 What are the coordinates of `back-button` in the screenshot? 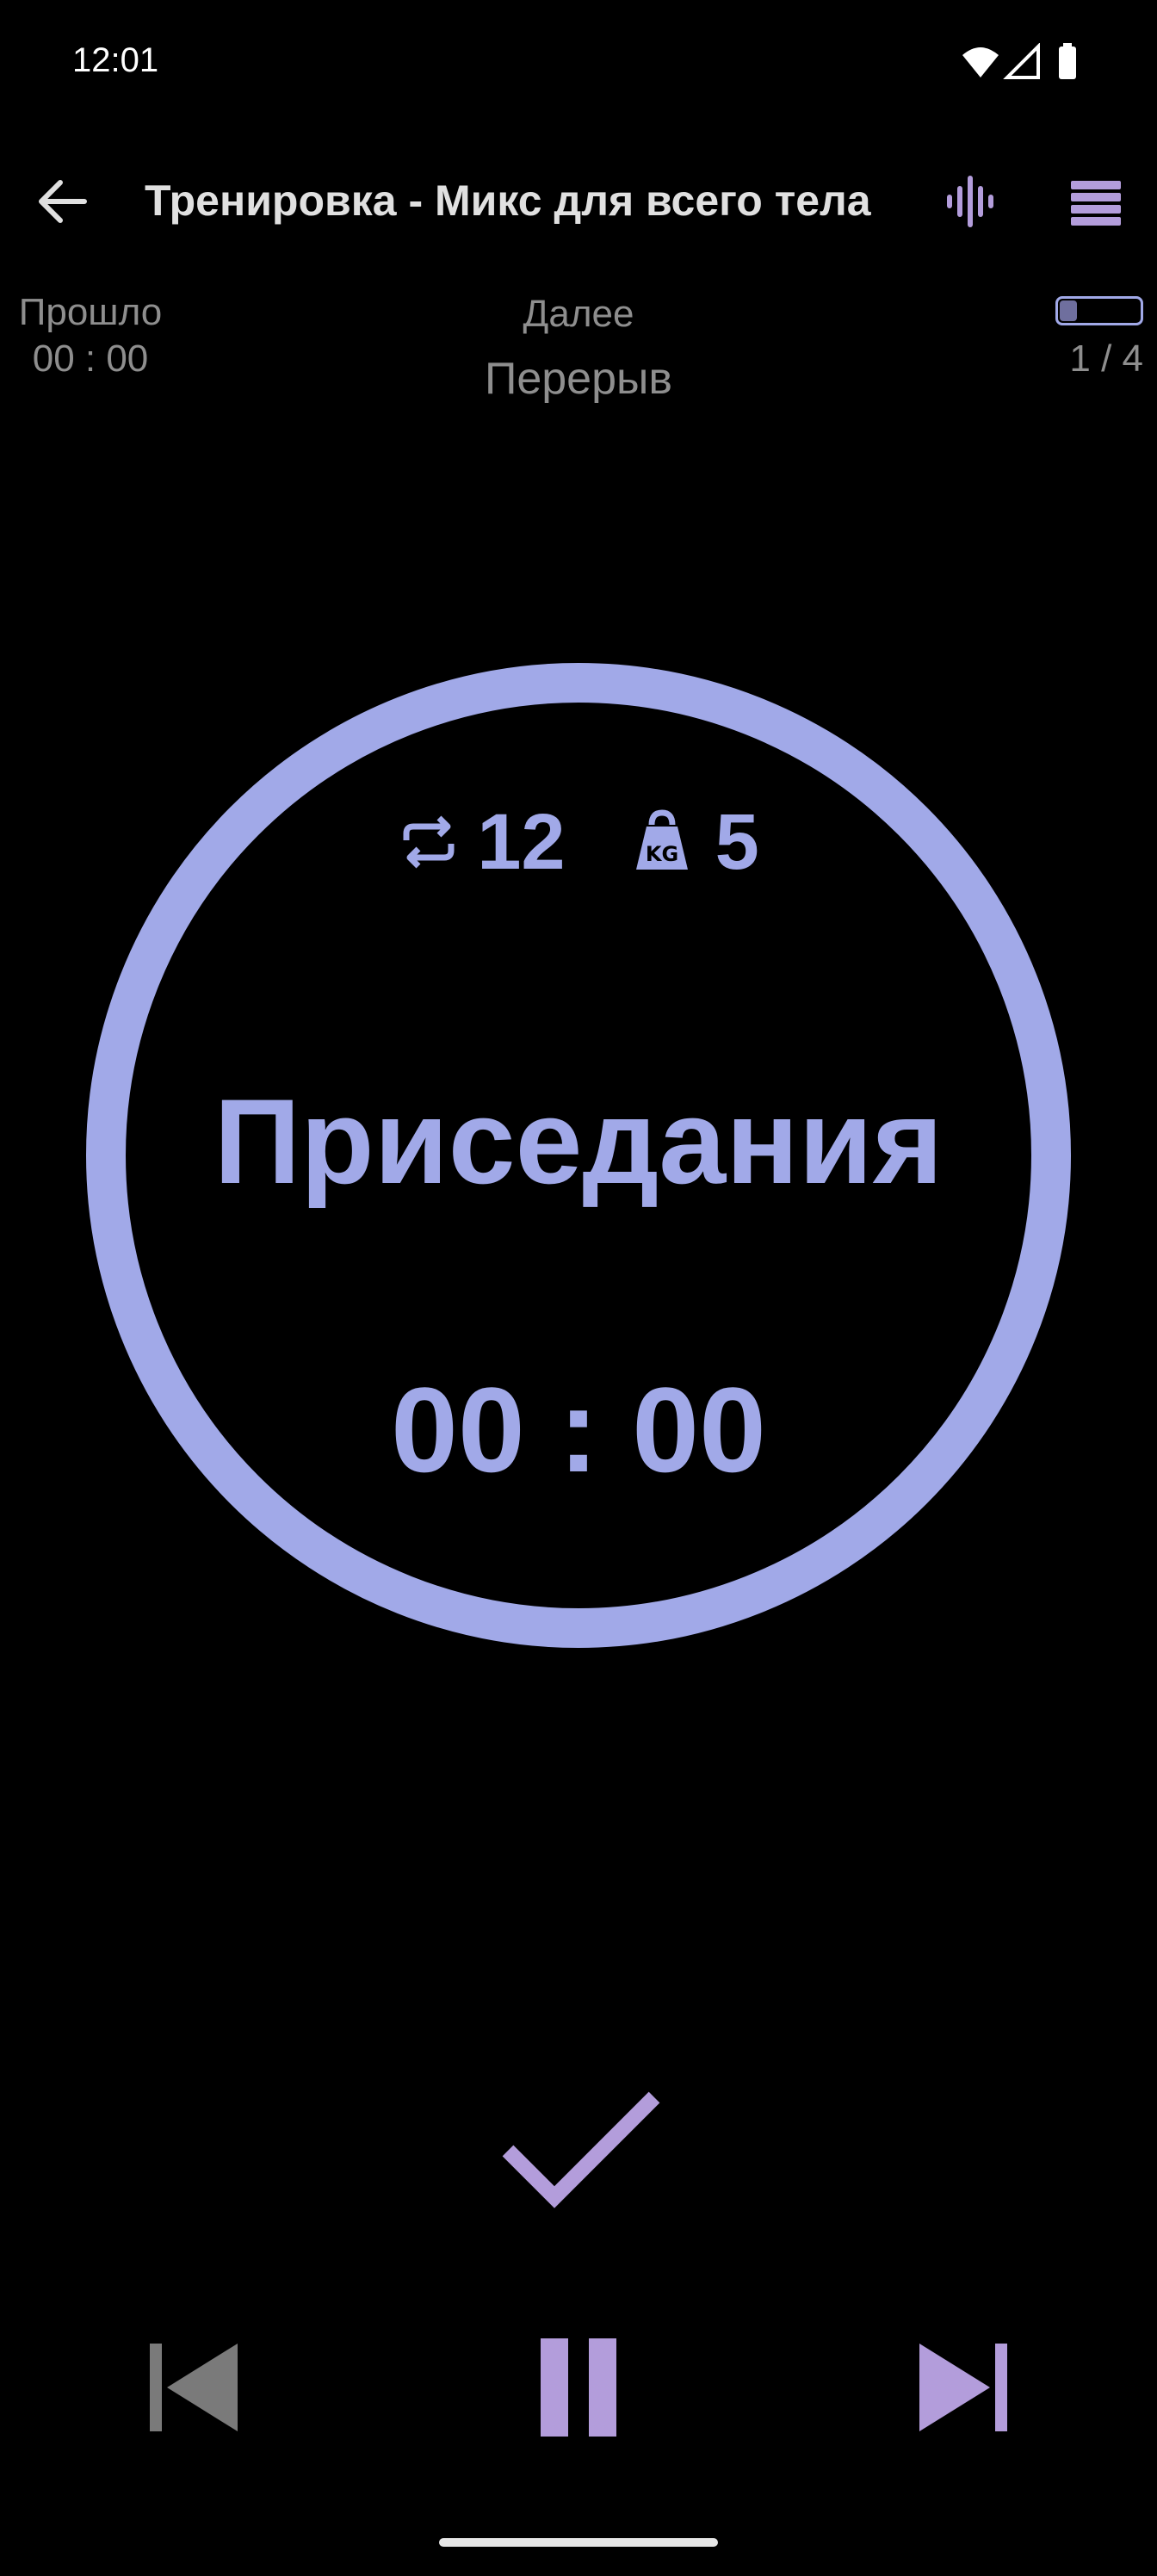 It's located at (64, 201).